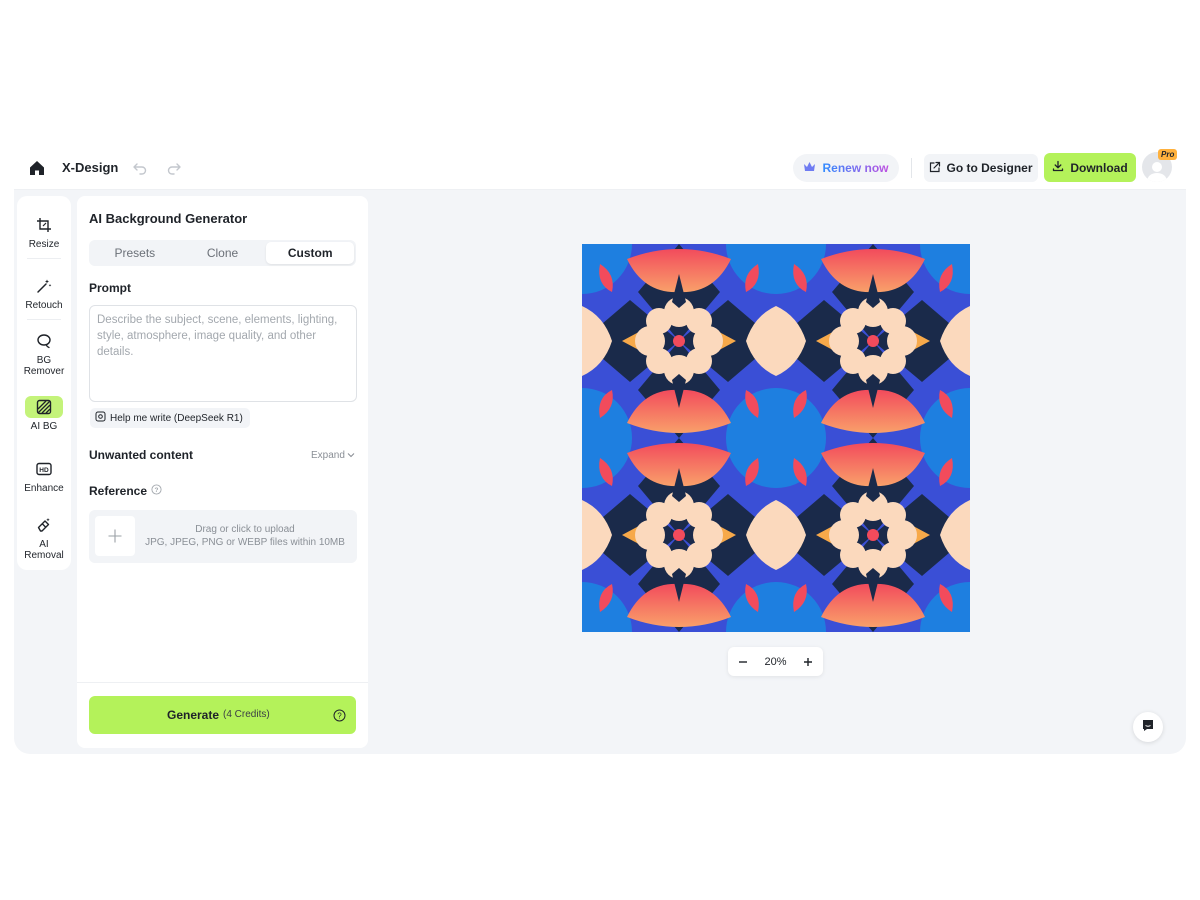 The width and height of the screenshot is (1200, 900). Describe the element at coordinates (245, 529) in the screenshot. I see `upload-hint: Drag or click to upload` at that location.